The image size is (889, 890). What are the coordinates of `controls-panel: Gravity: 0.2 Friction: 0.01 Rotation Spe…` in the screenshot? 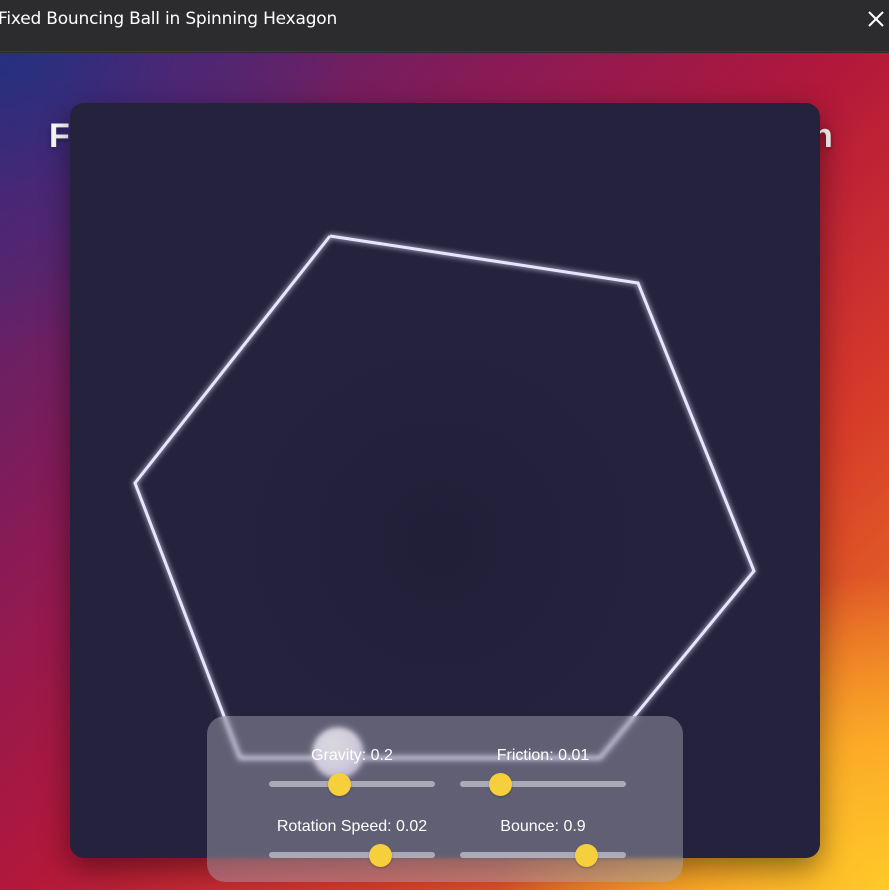 It's located at (445, 799).